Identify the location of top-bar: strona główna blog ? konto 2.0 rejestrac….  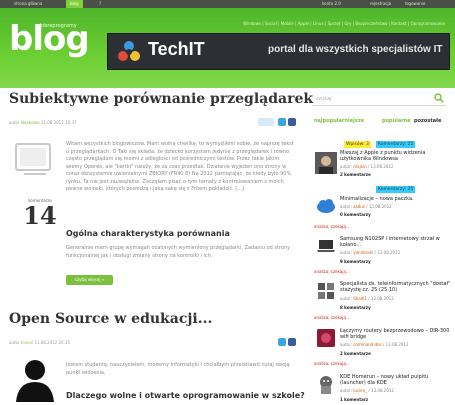
(227, 4).